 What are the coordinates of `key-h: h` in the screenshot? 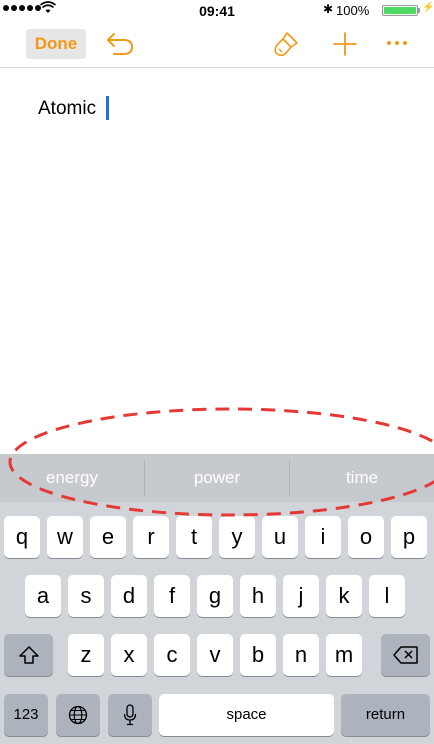 It's located at (258, 596).